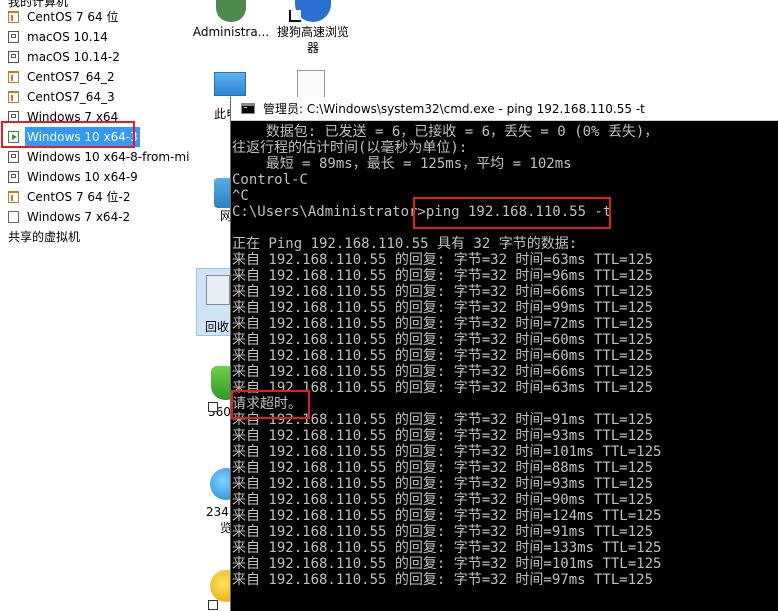  What do you see at coordinates (230, 84) in the screenshot?
I see `computer-icon` at bounding box center [230, 84].